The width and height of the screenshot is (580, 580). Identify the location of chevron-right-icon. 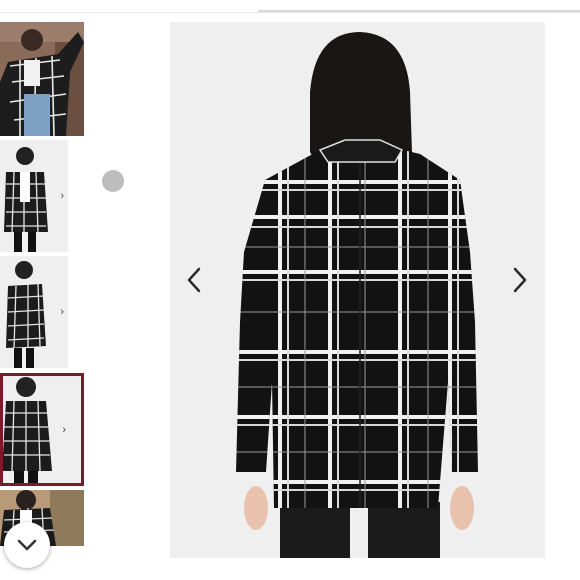
(520, 280).